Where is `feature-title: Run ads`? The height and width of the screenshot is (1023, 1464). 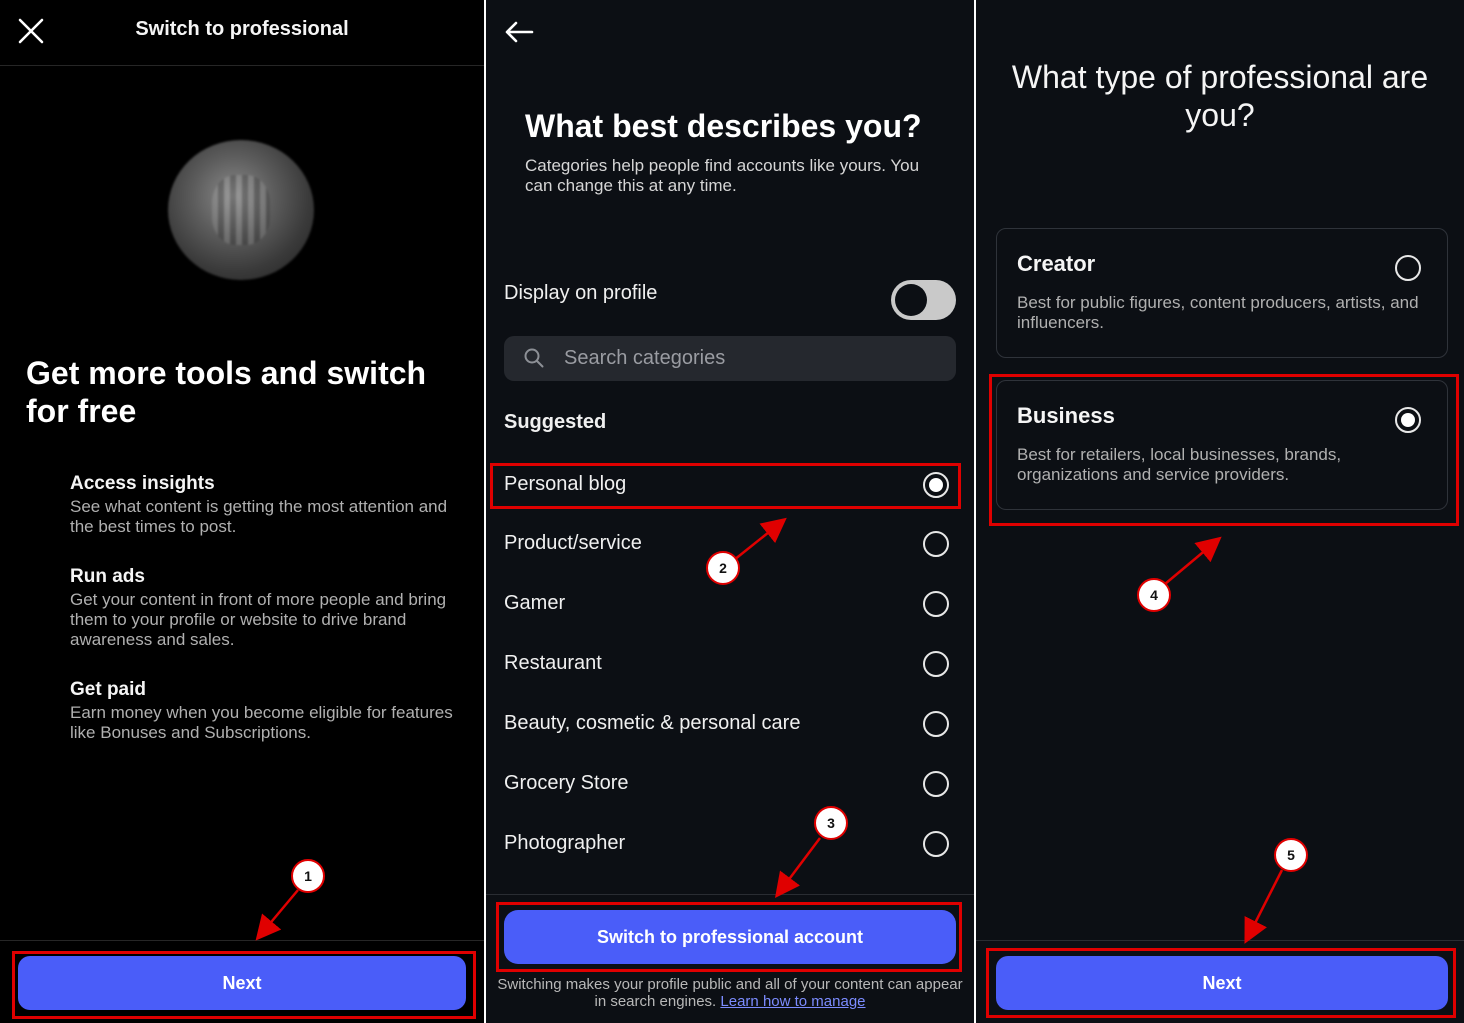
feature-title: Run ads is located at coordinates (107, 576).